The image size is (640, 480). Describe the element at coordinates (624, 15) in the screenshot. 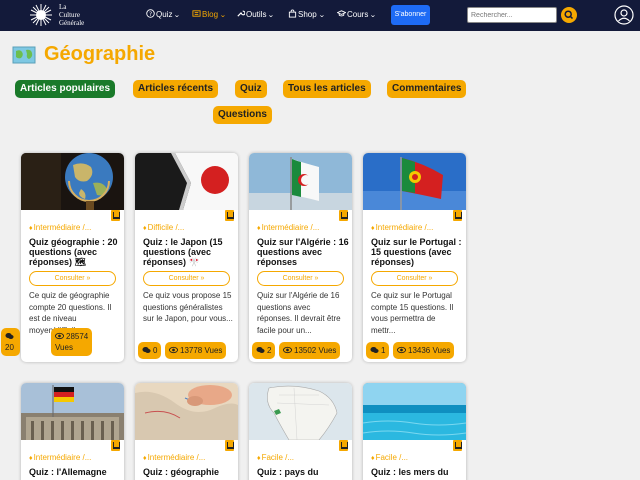

I see `user-account-icon` at that location.